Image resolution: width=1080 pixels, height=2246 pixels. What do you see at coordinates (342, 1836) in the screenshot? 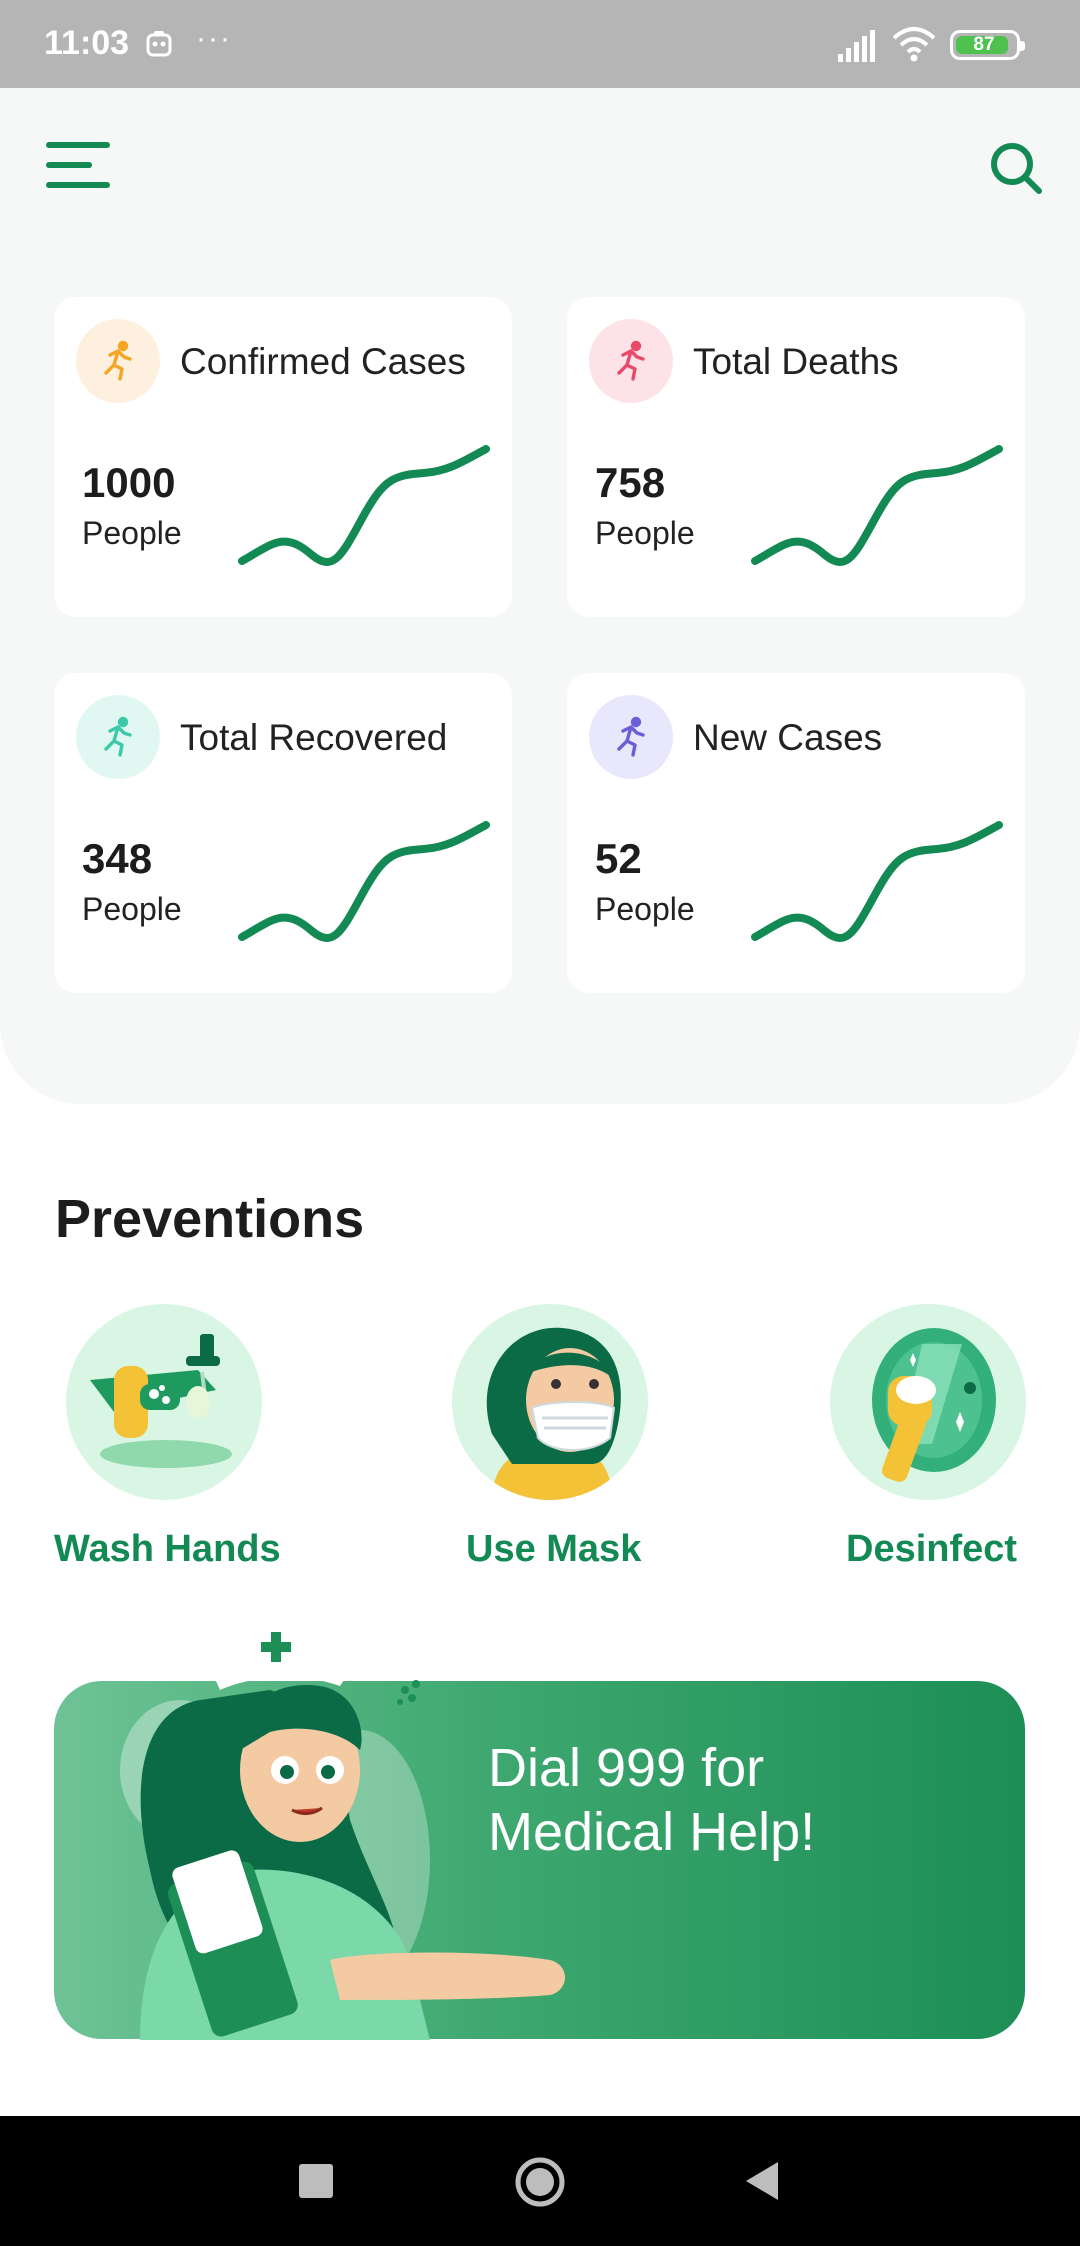
I see `nurse-illustration` at bounding box center [342, 1836].